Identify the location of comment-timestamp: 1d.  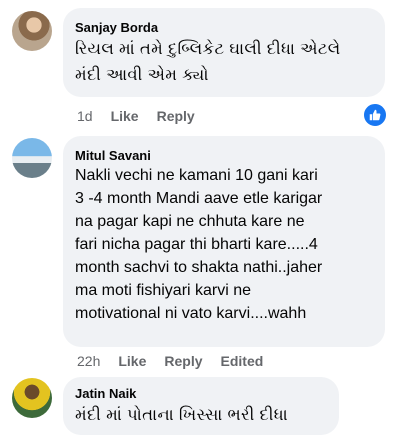
(85, 116).